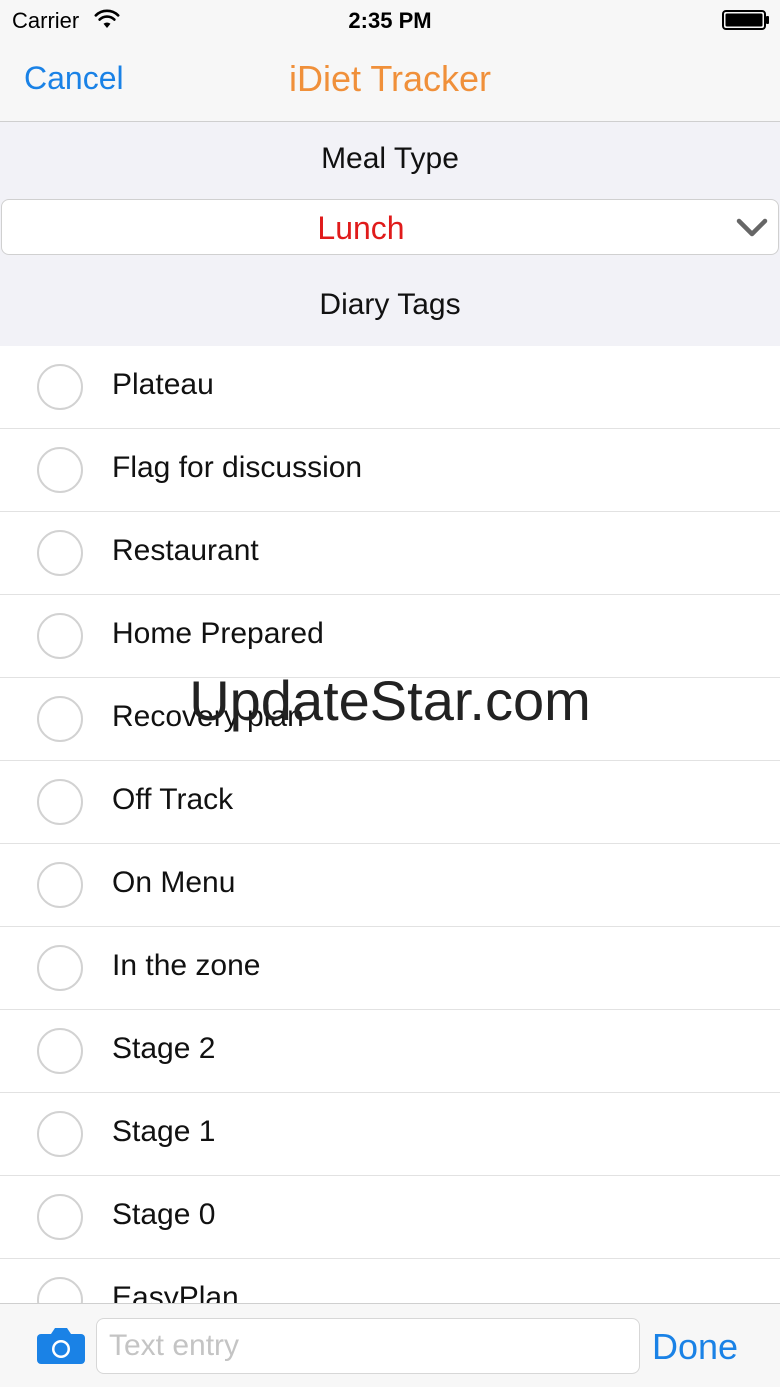 The image size is (780, 1387). I want to click on tag-row: Restaurant, so click(390, 553).